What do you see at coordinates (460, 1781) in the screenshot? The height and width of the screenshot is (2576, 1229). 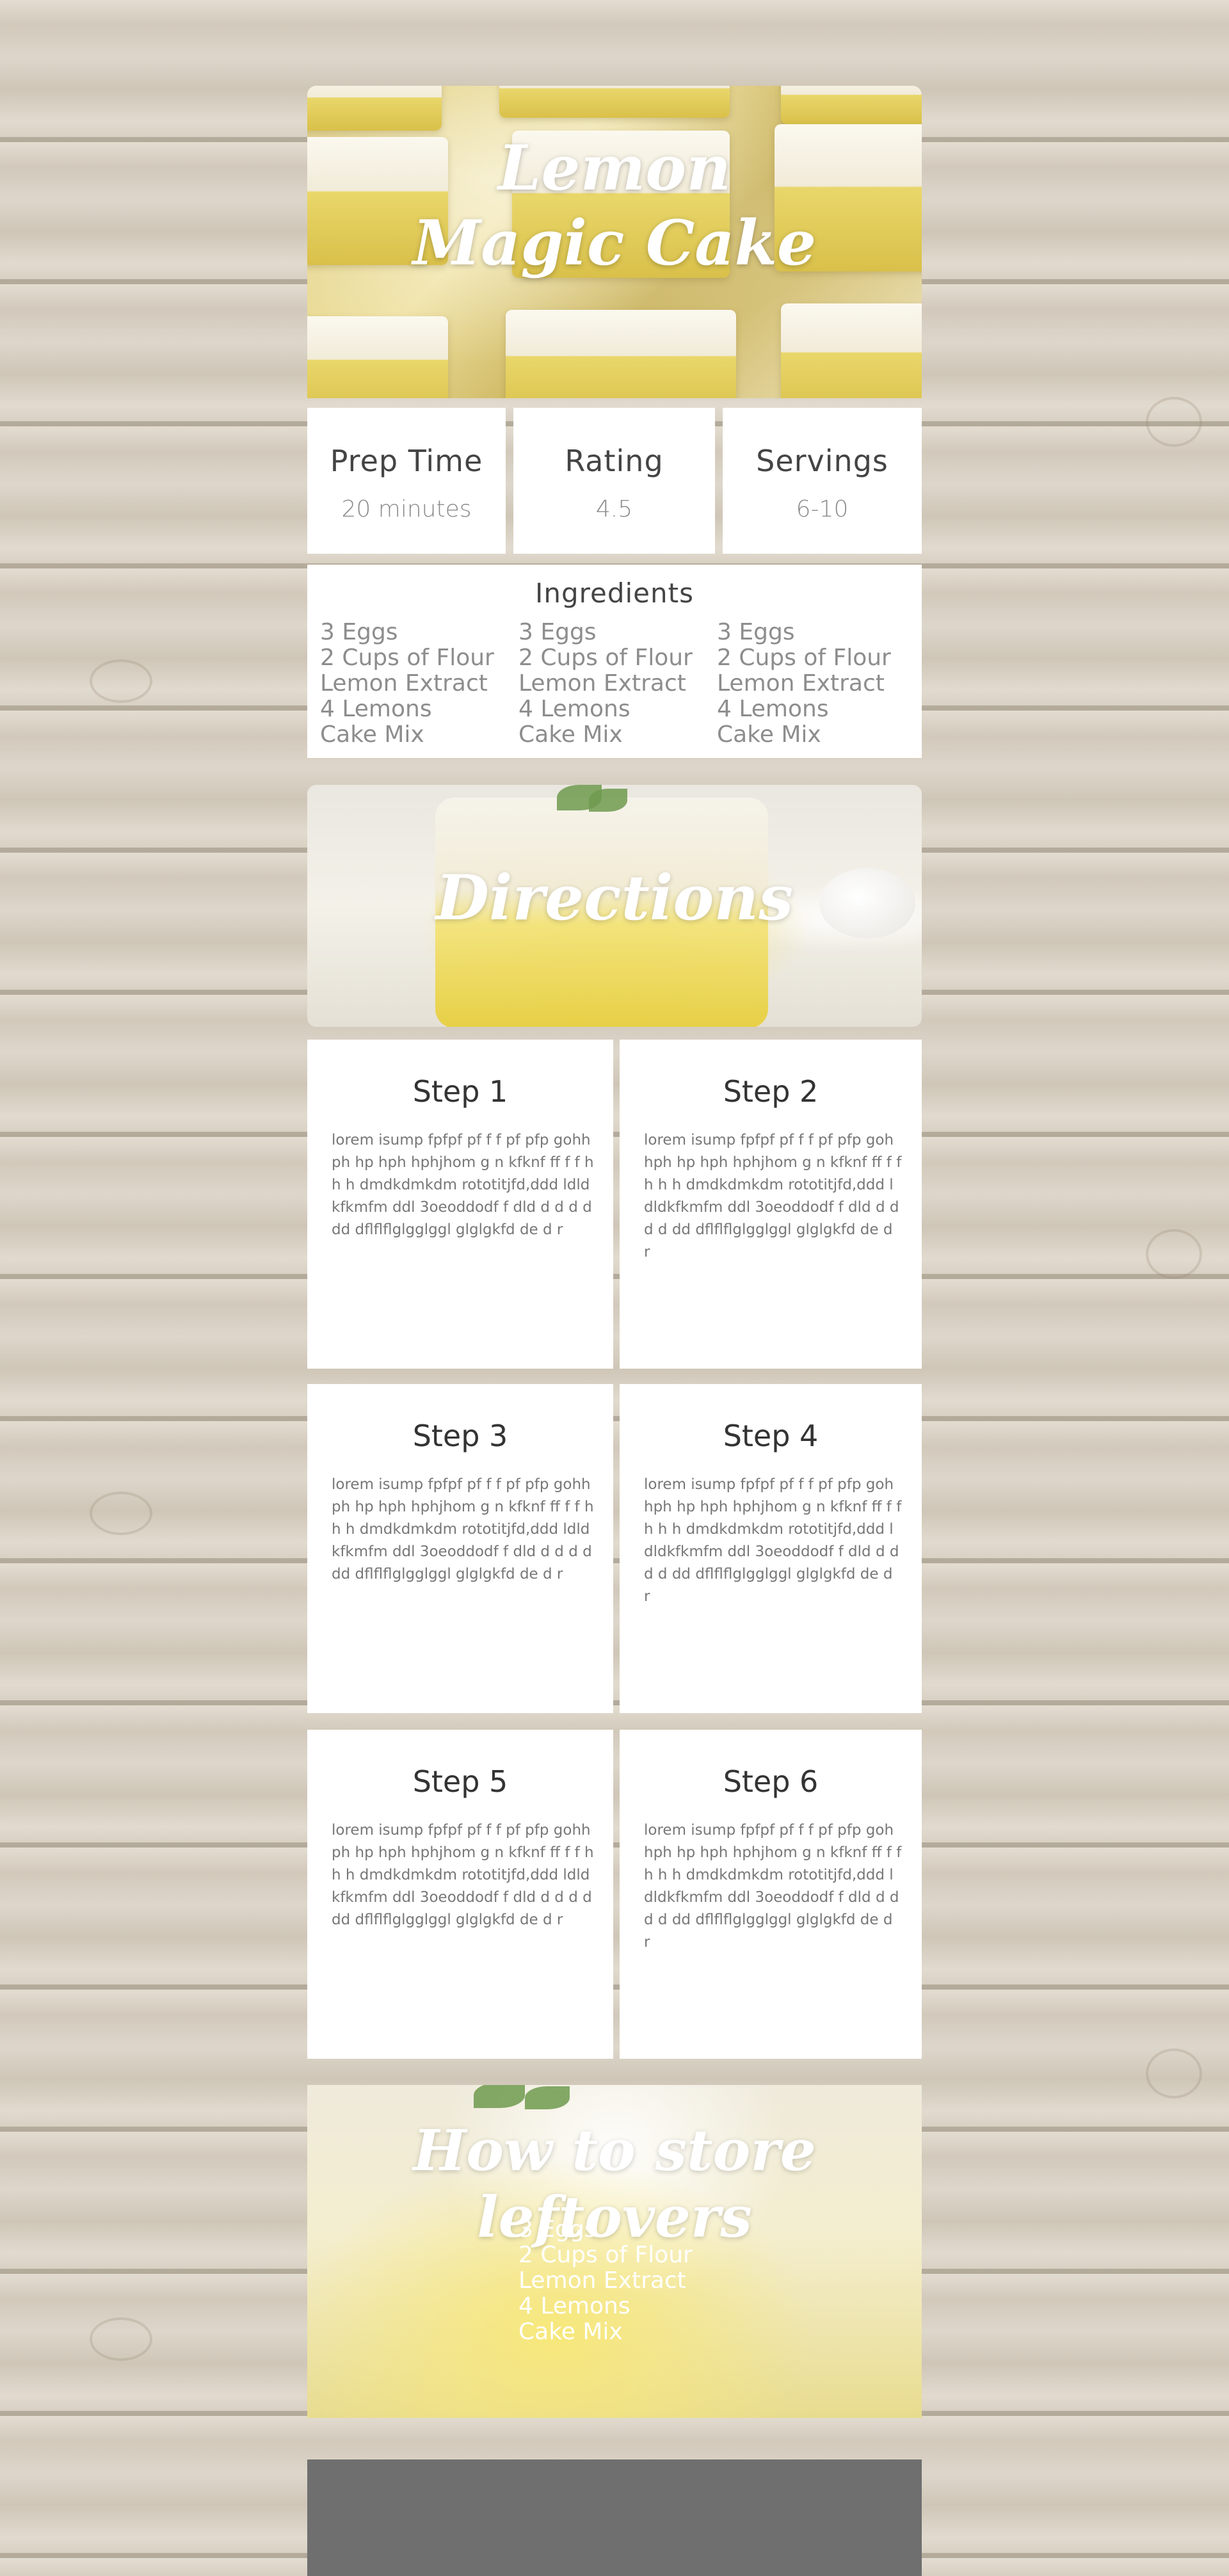 I see `step-title: Step 5` at bounding box center [460, 1781].